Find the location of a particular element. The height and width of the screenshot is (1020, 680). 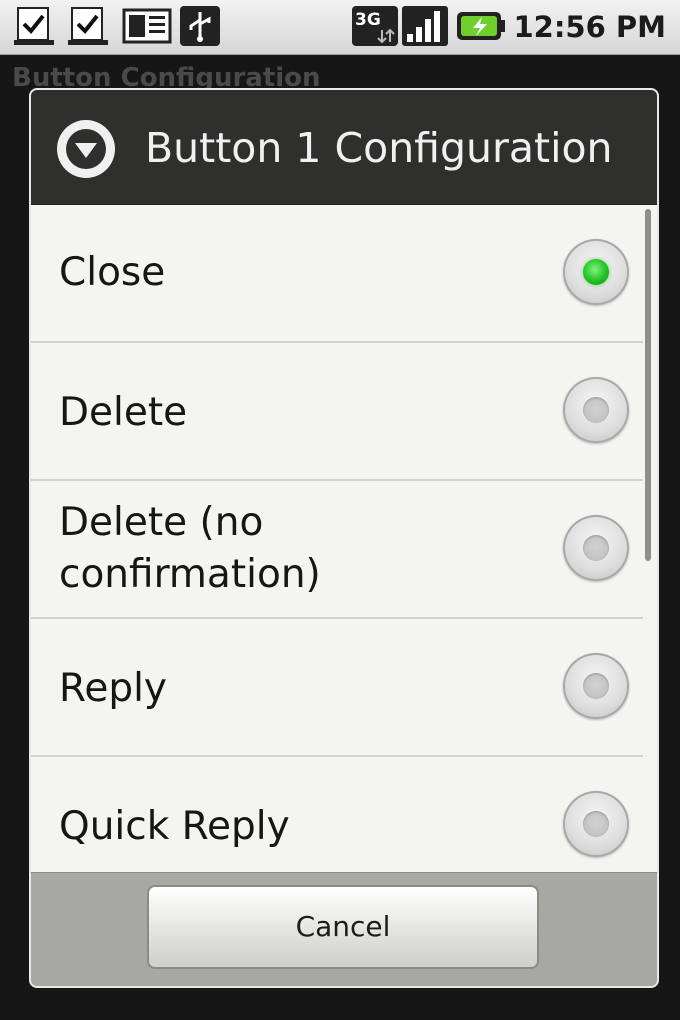

dropdown-circle-icon is located at coordinates (86, 149).